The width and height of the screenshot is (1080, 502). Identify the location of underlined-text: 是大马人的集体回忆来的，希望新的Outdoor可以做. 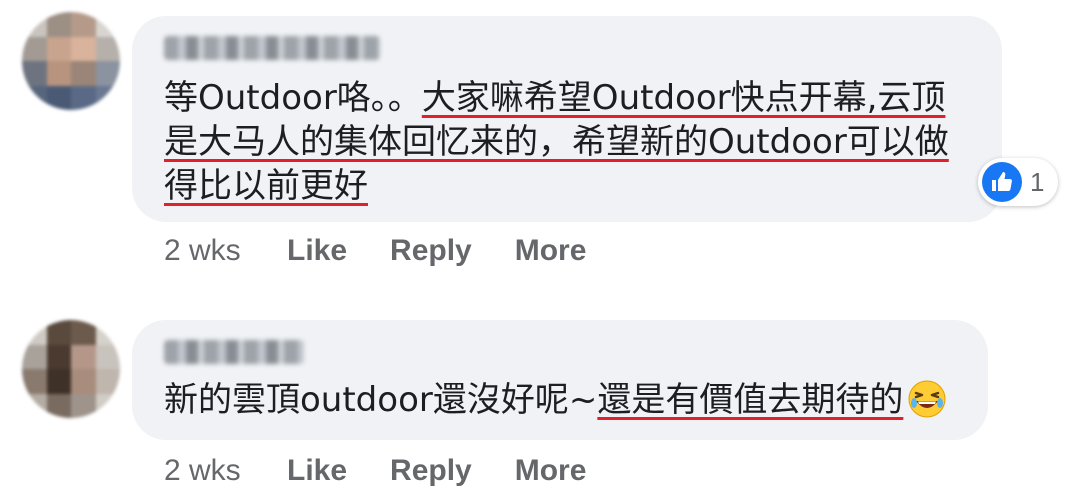
(556, 142).